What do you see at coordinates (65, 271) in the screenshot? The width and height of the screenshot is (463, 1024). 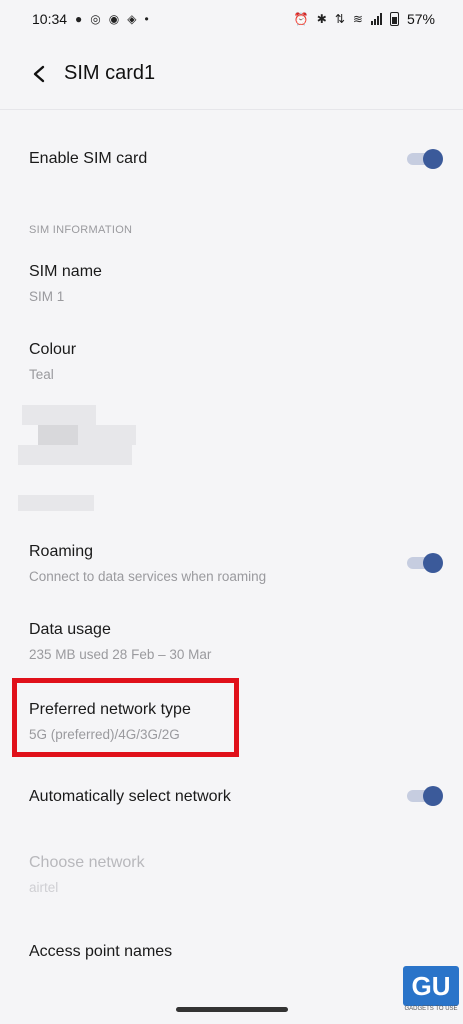 I see `sim-name-label: SIM name` at bounding box center [65, 271].